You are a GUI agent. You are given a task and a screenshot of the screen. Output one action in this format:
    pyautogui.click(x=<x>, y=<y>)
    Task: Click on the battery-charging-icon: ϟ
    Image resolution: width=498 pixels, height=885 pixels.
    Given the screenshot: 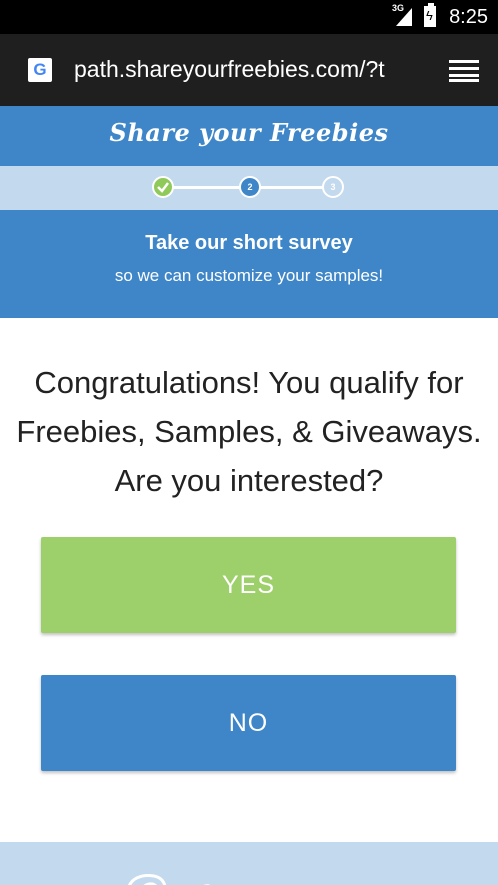 What is the action you would take?
    pyautogui.click(x=430, y=15)
    